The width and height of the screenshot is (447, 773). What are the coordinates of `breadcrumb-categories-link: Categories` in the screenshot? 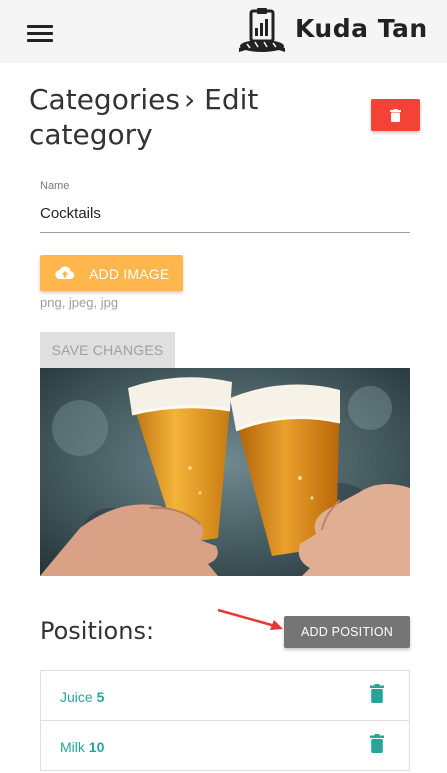 It's located at (104, 99).